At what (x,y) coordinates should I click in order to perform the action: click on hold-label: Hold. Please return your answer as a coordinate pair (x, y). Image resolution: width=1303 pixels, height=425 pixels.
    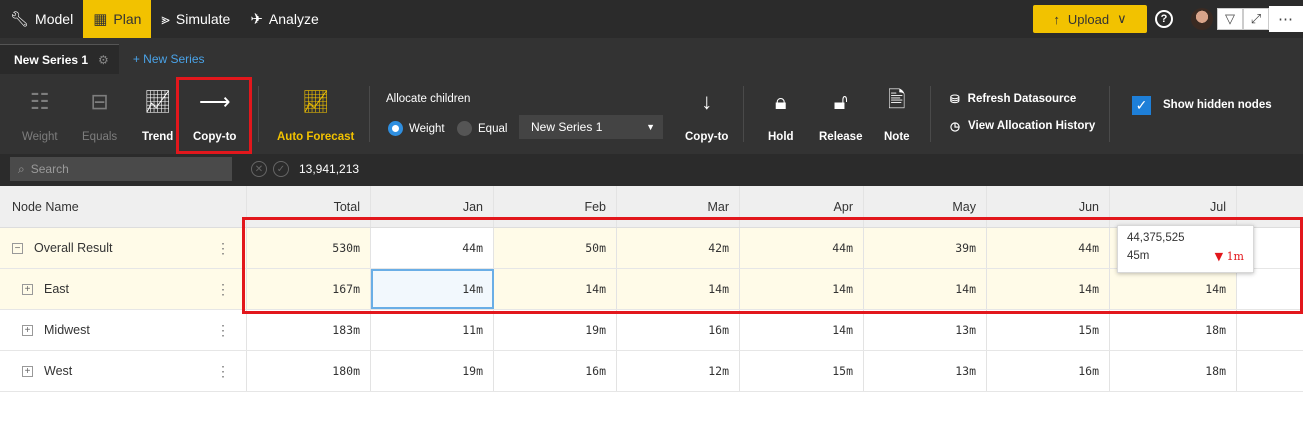
    Looking at the image, I should click on (781, 137).